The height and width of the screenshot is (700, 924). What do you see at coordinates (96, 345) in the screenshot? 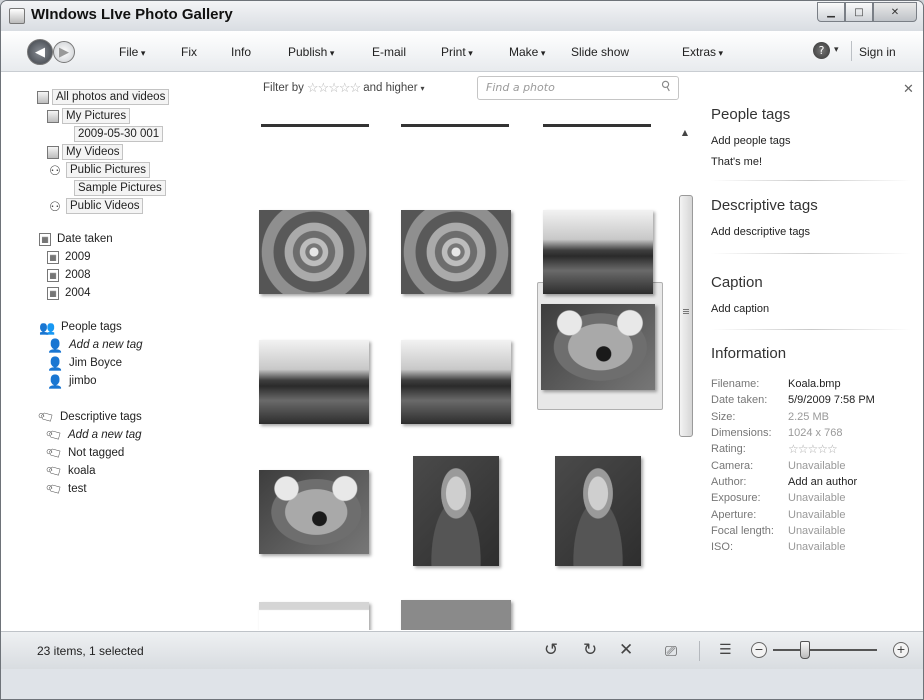
I see `tree-people-item: 👤 Add a new tag` at bounding box center [96, 345].